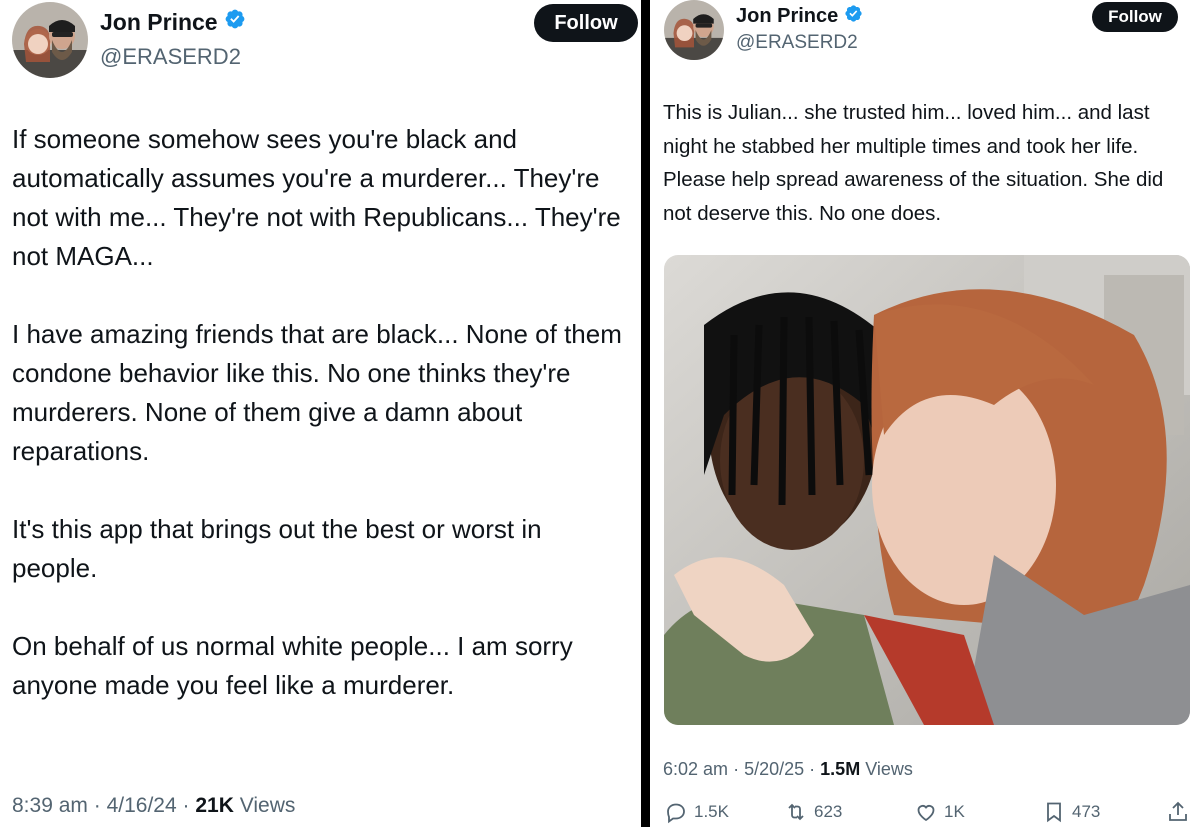 This screenshot has width=1200, height=827. Describe the element at coordinates (840, 769) in the screenshot. I see `views-count: 1.5M` at that location.